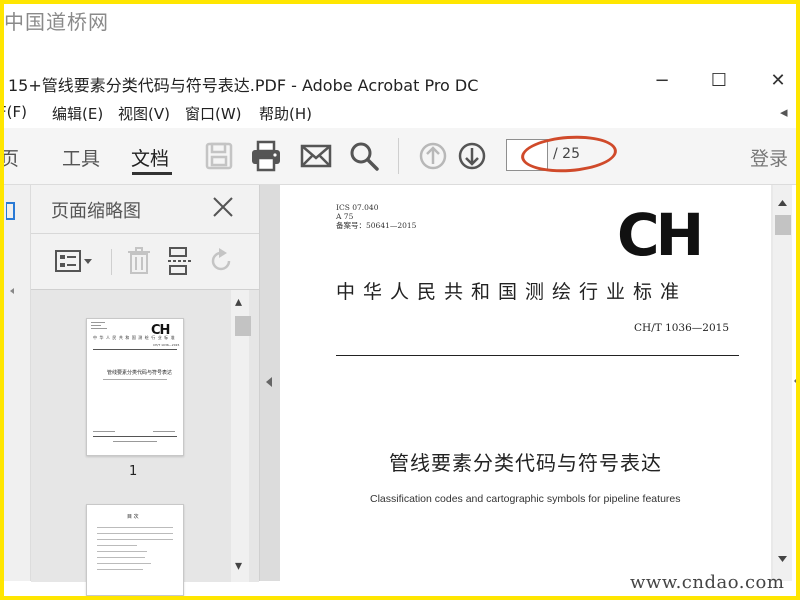  What do you see at coordinates (662, 81) in the screenshot?
I see `minimize-button: −` at bounding box center [662, 81].